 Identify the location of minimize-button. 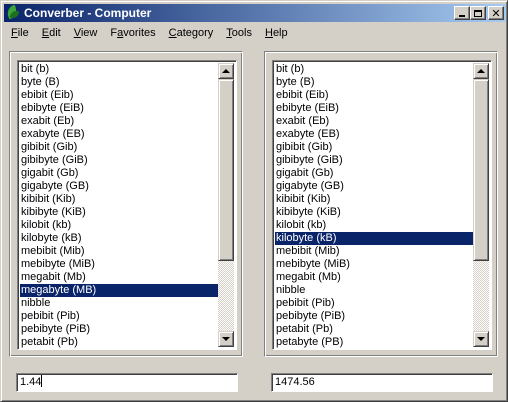
(462, 13).